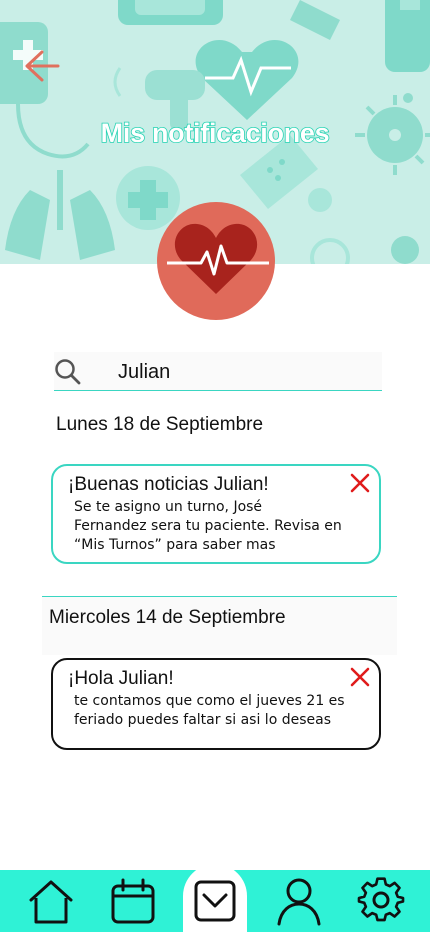  What do you see at coordinates (381, 901) in the screenshot?
I see `gear-icon` at bounding box center [381, 901].